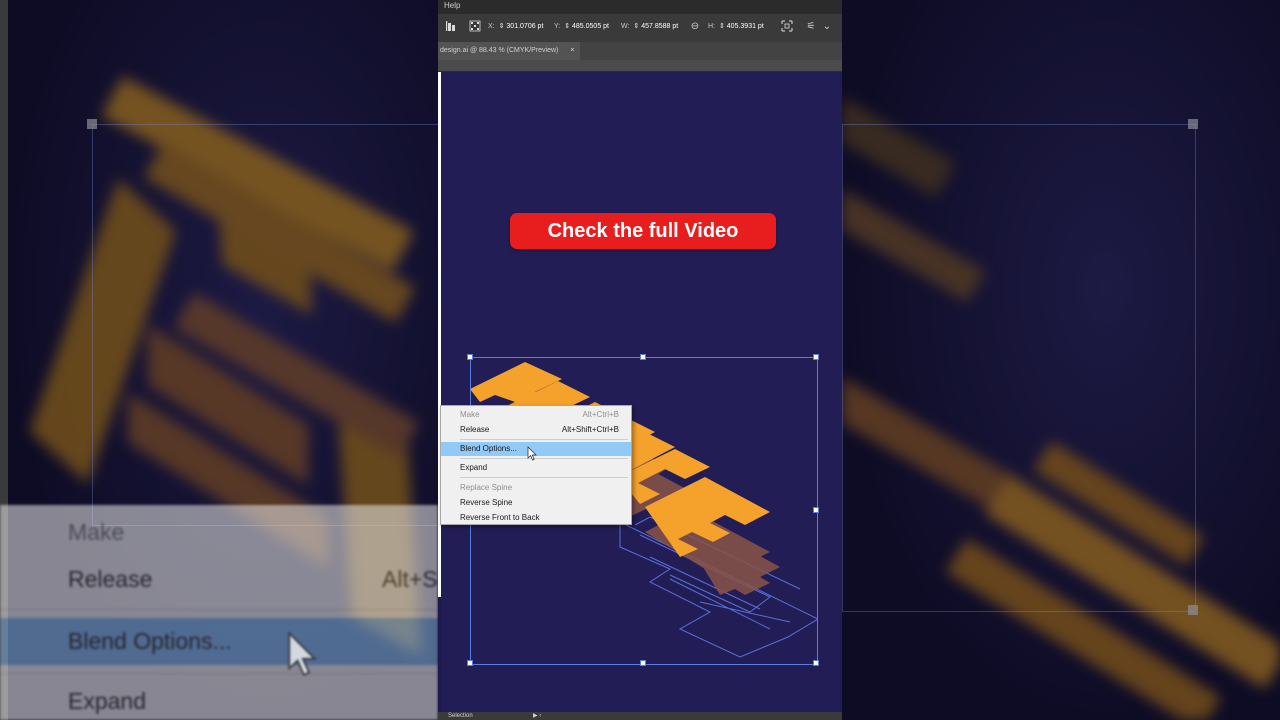 The width and height of the screenshot is (1280, 720). I want to click on zoomed-menu-make: Make, so click(96, 532).